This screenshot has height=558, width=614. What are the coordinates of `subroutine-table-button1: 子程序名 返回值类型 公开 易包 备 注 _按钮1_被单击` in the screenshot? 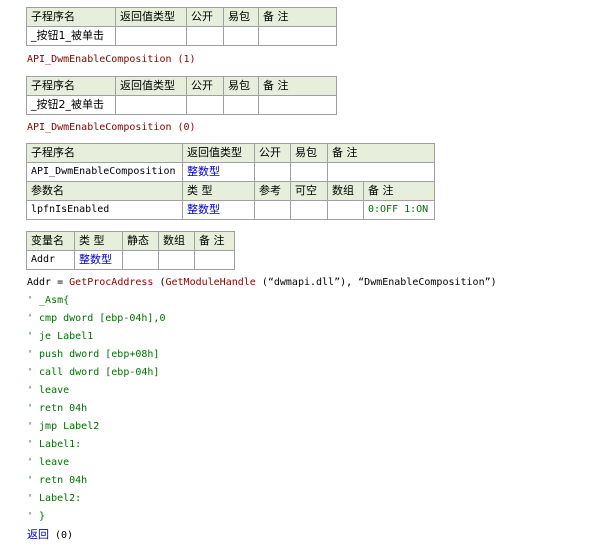 It's located at (181, 26).